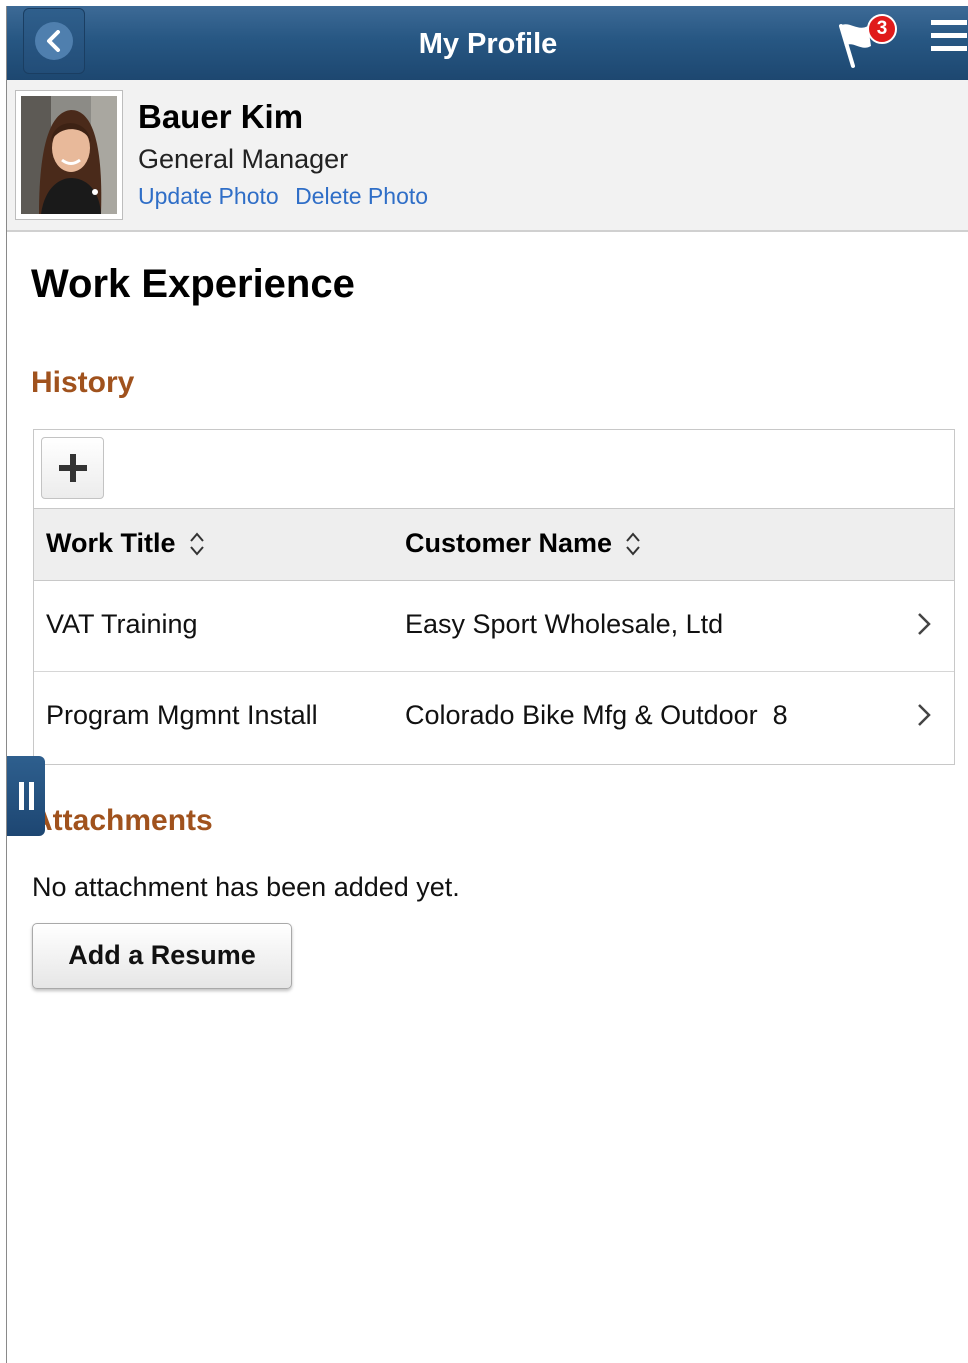 The image size is (968, 1363). Describe the element at coordinates (182, 715) in the screenshot. I see `work-title-cell: Program Mgmnt Install` at that location.